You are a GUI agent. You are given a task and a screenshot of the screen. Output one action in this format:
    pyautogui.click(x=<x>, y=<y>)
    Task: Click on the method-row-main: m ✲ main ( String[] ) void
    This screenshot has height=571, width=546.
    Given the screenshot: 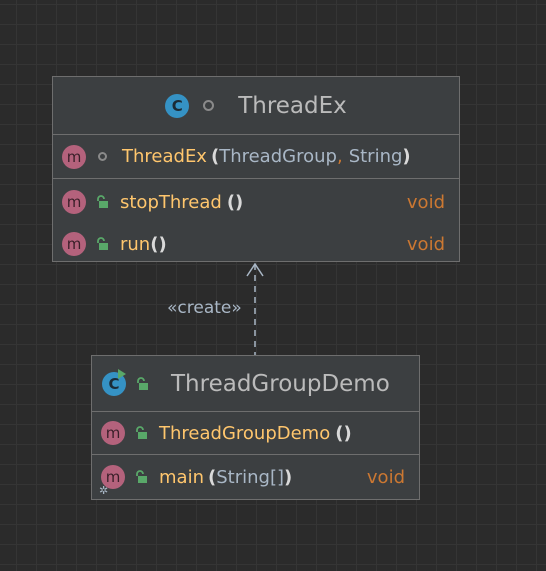 What is the action you would take?
    pyautogui.click(x=255, y=477)
    